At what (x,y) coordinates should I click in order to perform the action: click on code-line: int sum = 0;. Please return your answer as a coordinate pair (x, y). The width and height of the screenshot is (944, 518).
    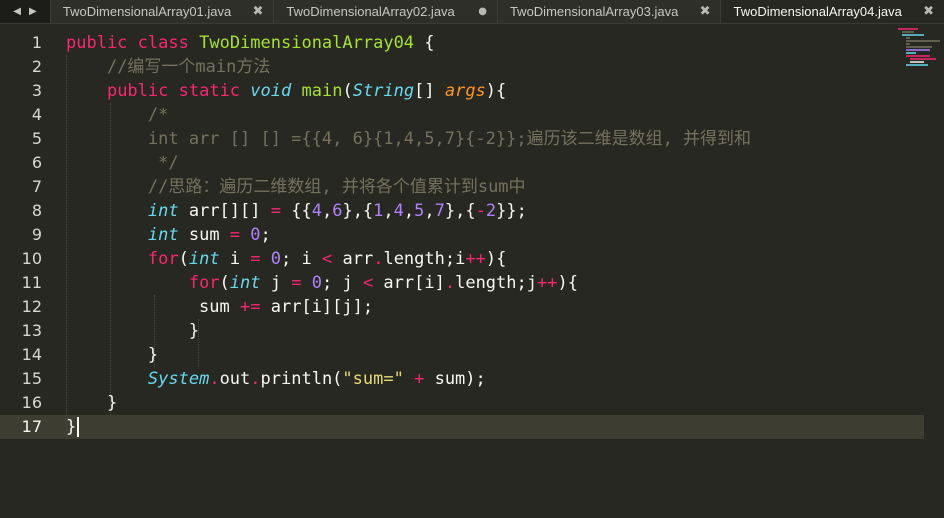
    Looking at the image, I should click on (481, 235).